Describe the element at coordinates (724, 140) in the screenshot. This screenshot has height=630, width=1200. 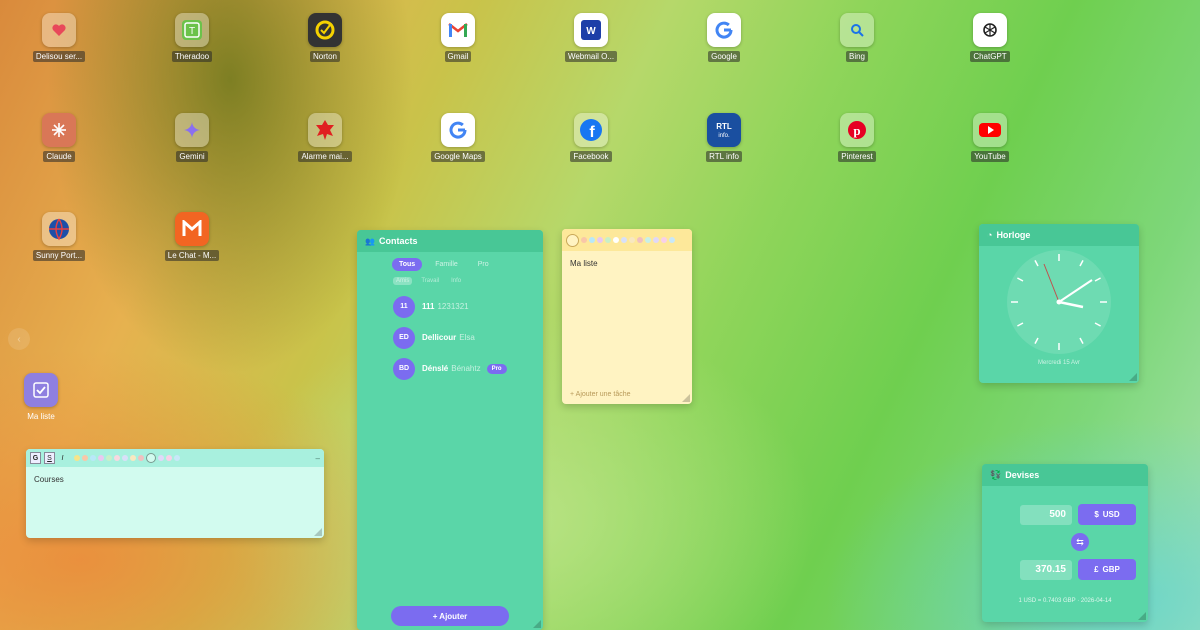
I see `app-rtl: RTL info. RTL info` at that location.